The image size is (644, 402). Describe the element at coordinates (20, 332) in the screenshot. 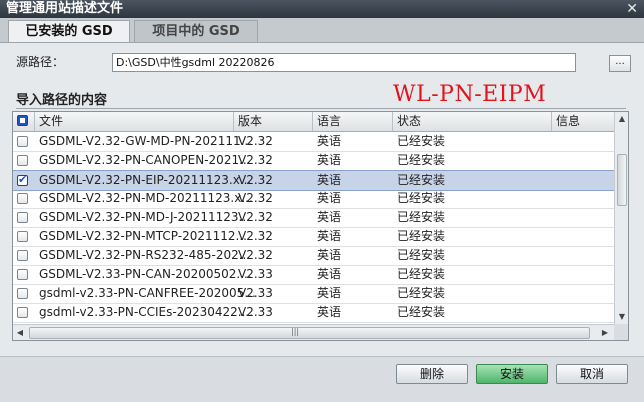

I see `scroll-left-icon: ◀` at that location.